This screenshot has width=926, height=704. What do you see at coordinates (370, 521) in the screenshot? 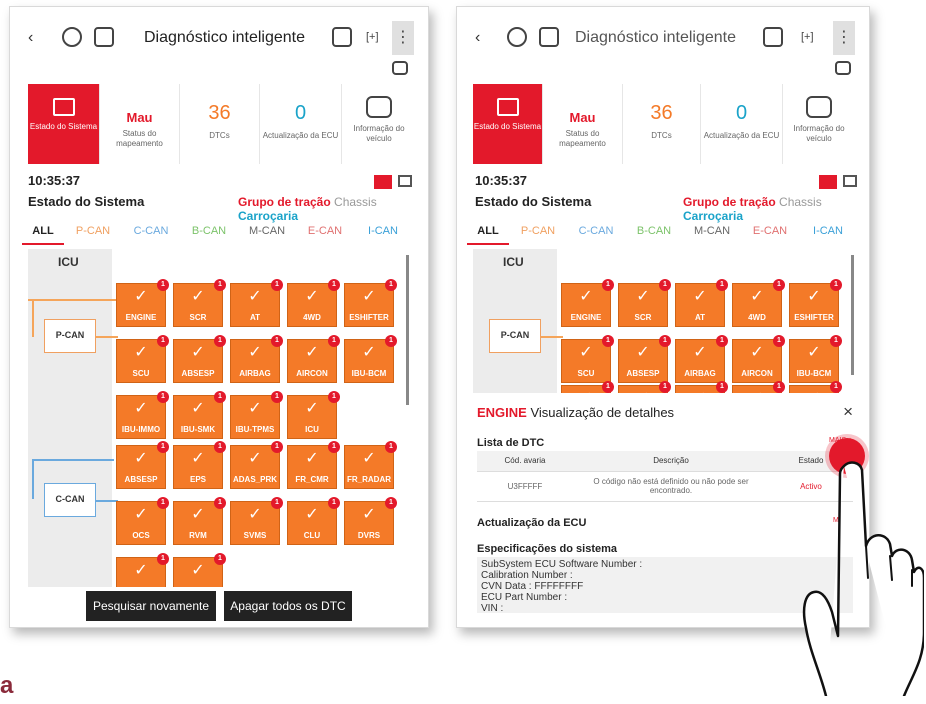
I see `ecu-node-dvrs: ✓ DVRS 1` at bounding box center [370, 521].